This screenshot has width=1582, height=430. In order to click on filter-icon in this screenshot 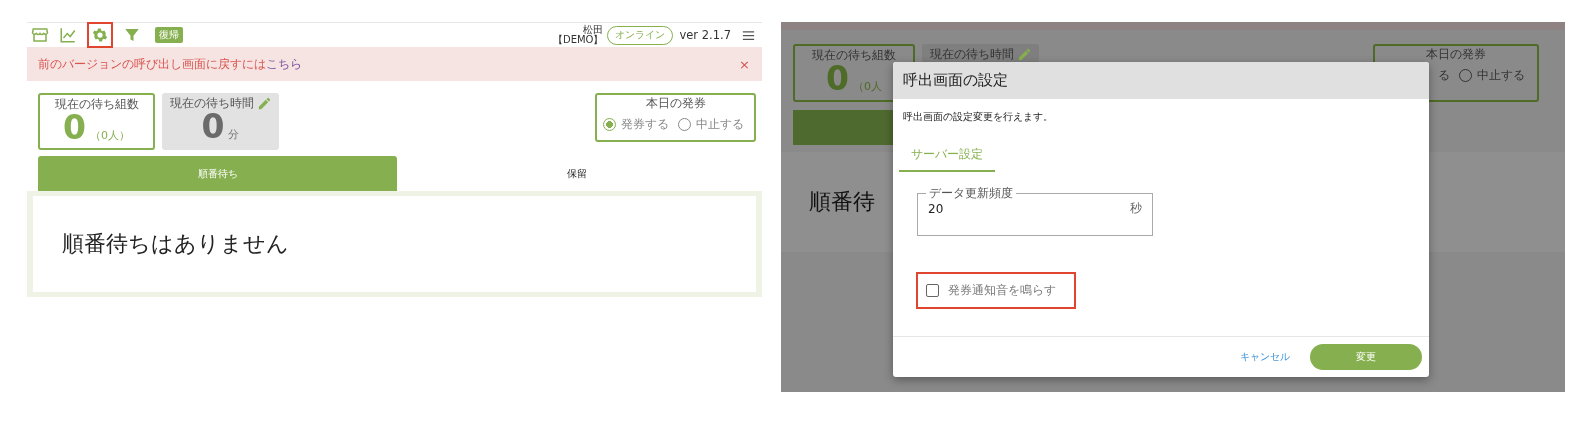, I will do `click(132, 35)`.